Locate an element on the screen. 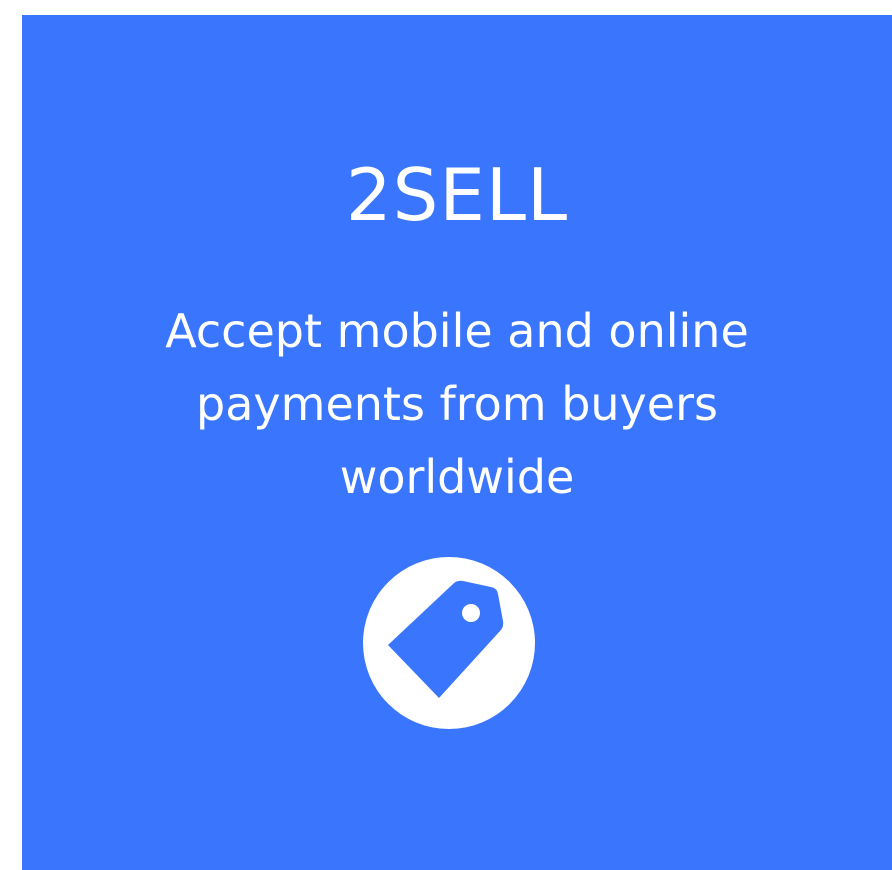  tag-icon-badge is located at coordinates (449, 643).